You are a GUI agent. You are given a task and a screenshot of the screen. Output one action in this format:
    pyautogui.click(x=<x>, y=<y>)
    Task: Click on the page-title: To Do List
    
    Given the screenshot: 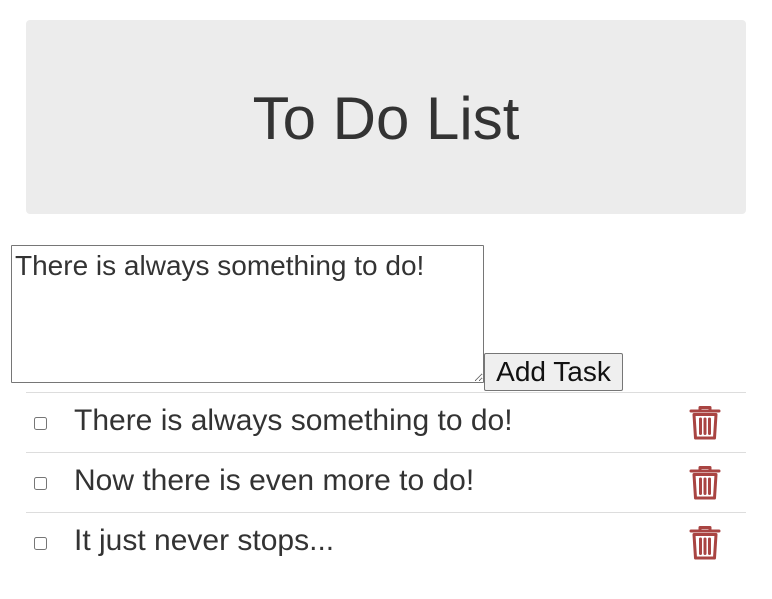 What is the action you would take?
    pyautogui.click(x=386, y=118)
    